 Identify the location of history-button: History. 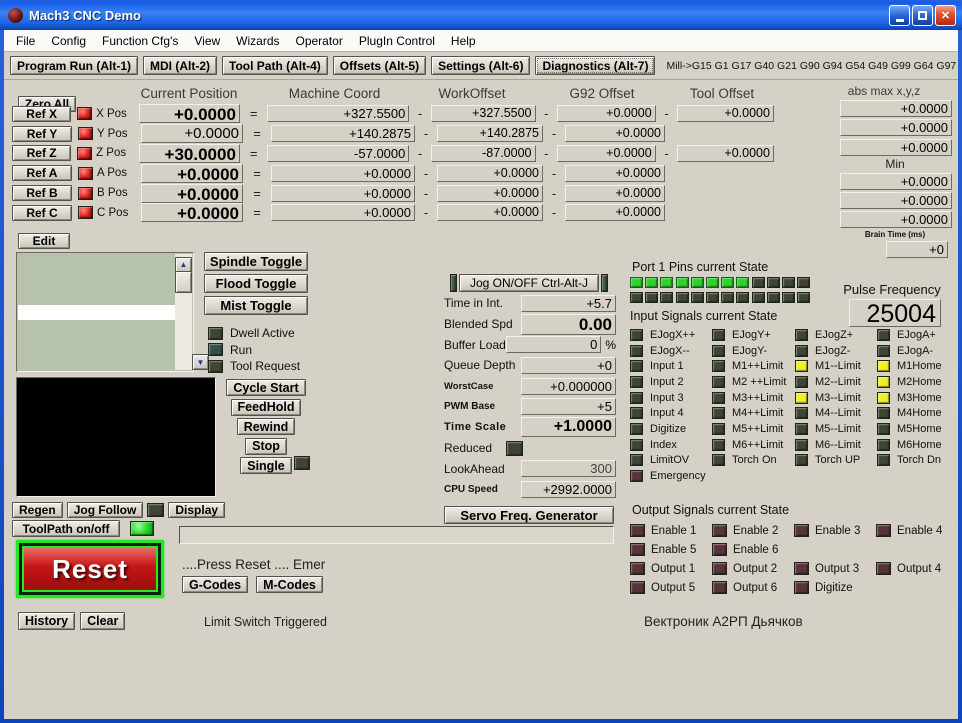
(47, 621).